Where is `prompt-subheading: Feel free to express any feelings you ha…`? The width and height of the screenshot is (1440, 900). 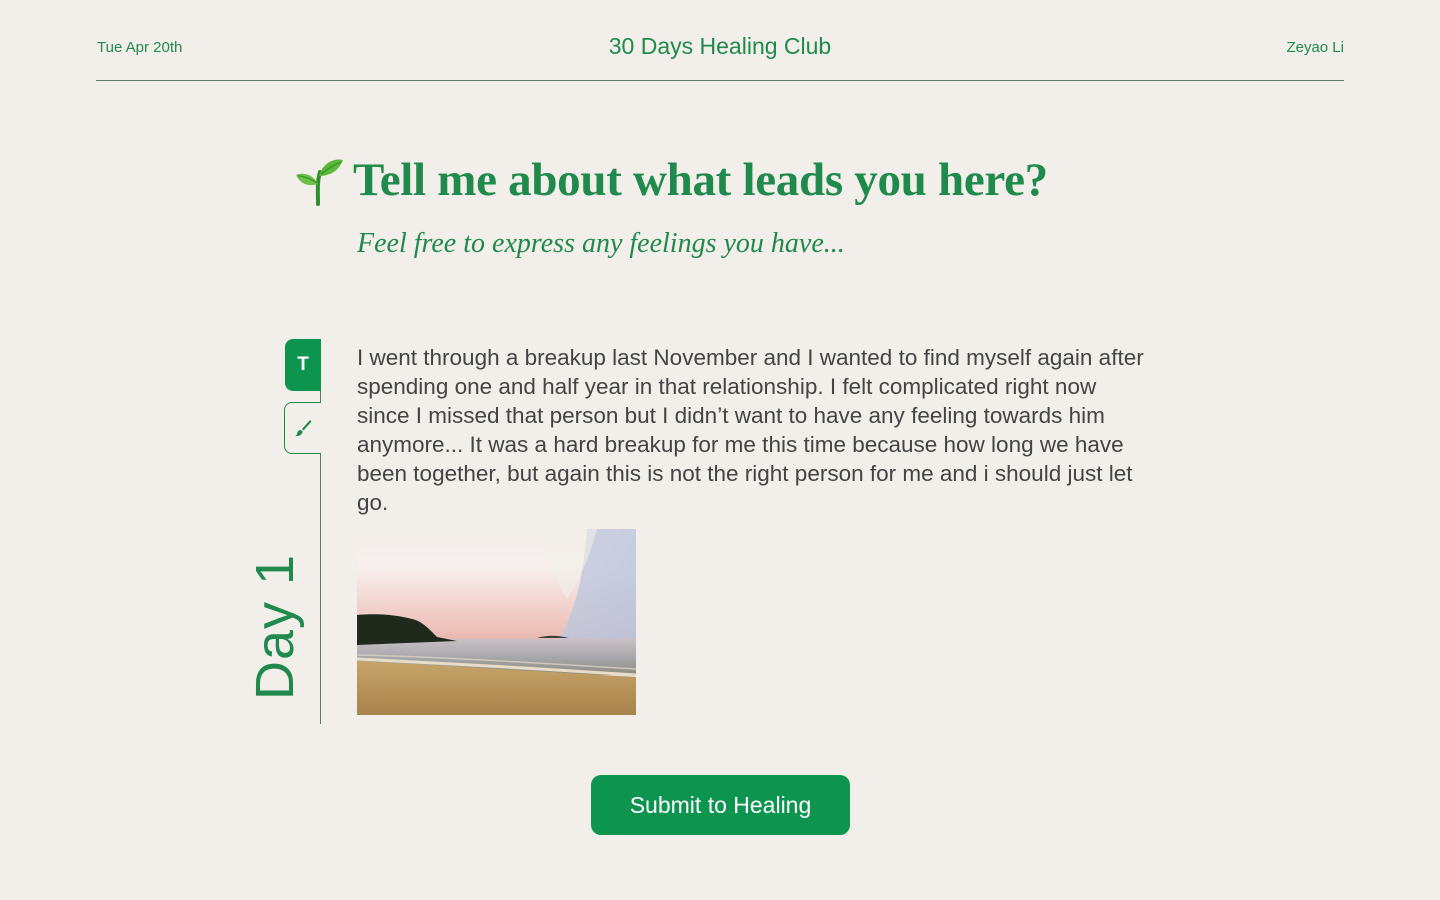 prompt-subheading: Feel free to express any feelings you ha… is located at coordinates (601, 243).